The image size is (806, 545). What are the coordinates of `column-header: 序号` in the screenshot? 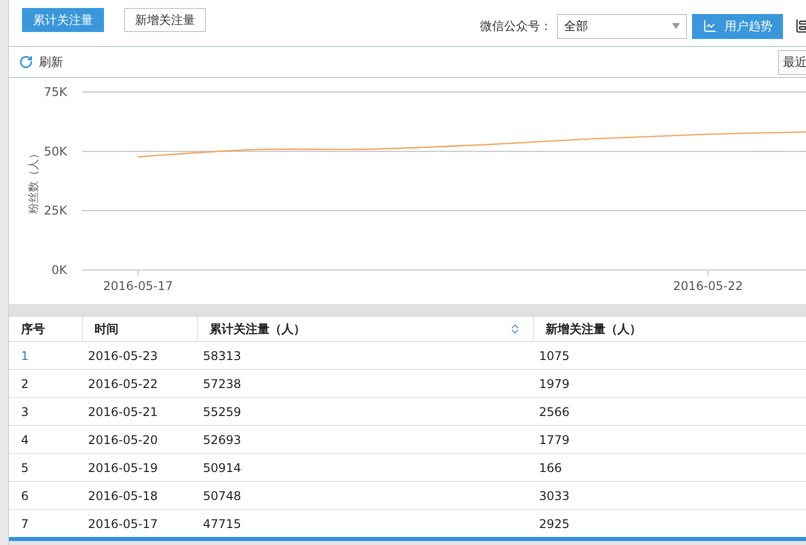 It's located at (45, 329).